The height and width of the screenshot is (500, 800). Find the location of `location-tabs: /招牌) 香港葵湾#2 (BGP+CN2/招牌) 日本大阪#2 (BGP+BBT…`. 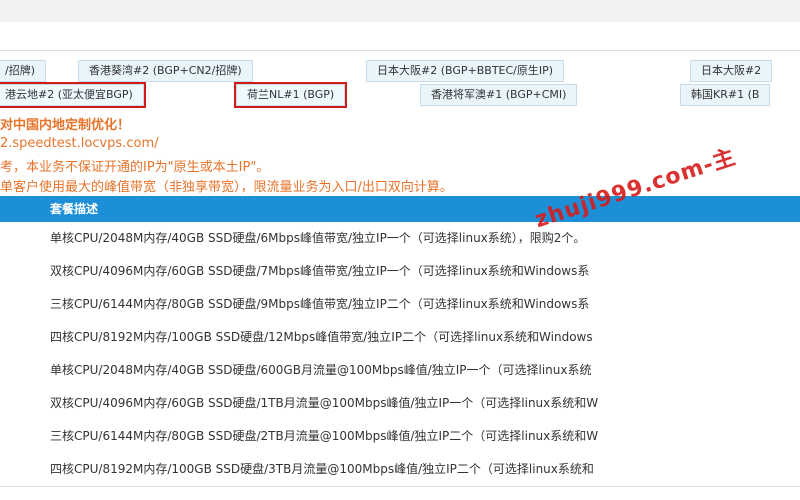

location-tabs: /招牌) 香港葵湾#2 (BGP+CN2/招牌) 日本大阪#2 (BGP+BBT… is located at coordinates (400, 84).